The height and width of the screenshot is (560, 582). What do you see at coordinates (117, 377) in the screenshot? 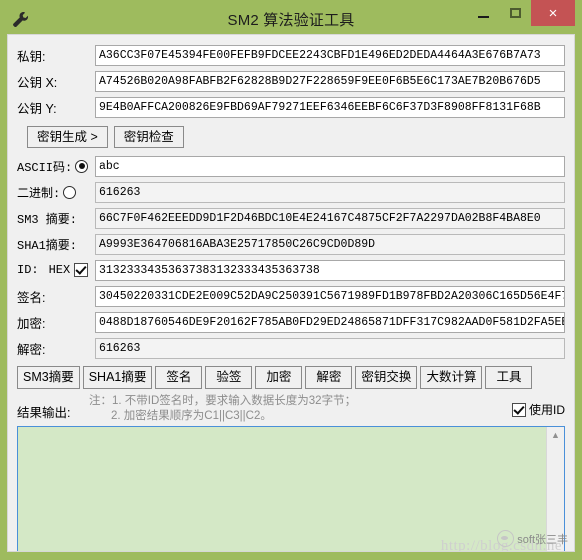
I see `sha1-digest-button: SHA1摘要` at bounding box center [117, 377].